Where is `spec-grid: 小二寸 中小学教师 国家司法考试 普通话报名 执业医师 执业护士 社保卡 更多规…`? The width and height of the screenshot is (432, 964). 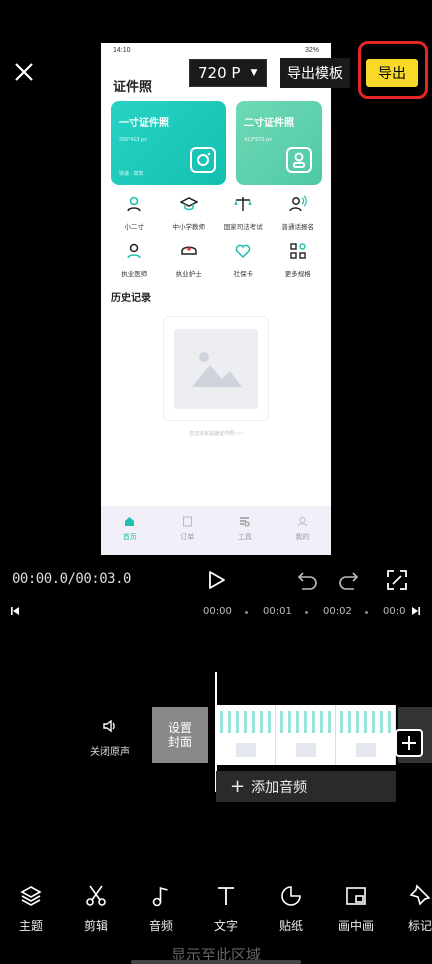
spec-grid: 小二寸 中小学教师 国家司法考试 普通话报名 执业医师 执业护士 社保卡 更多规… is located at coordinates (216, 242).